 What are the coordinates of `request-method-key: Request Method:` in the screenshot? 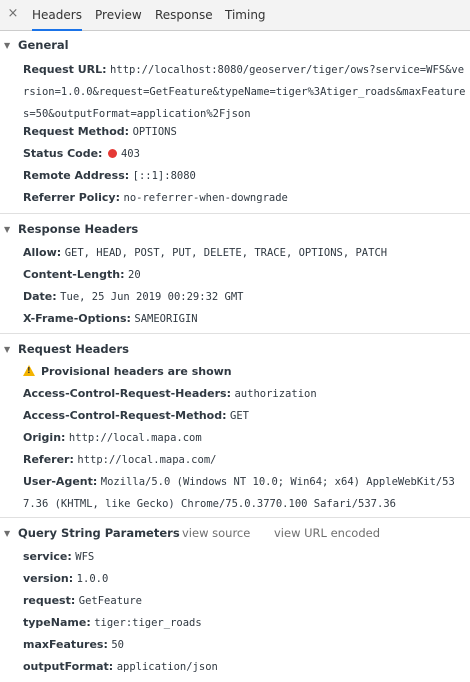 It's located at (76, 131).